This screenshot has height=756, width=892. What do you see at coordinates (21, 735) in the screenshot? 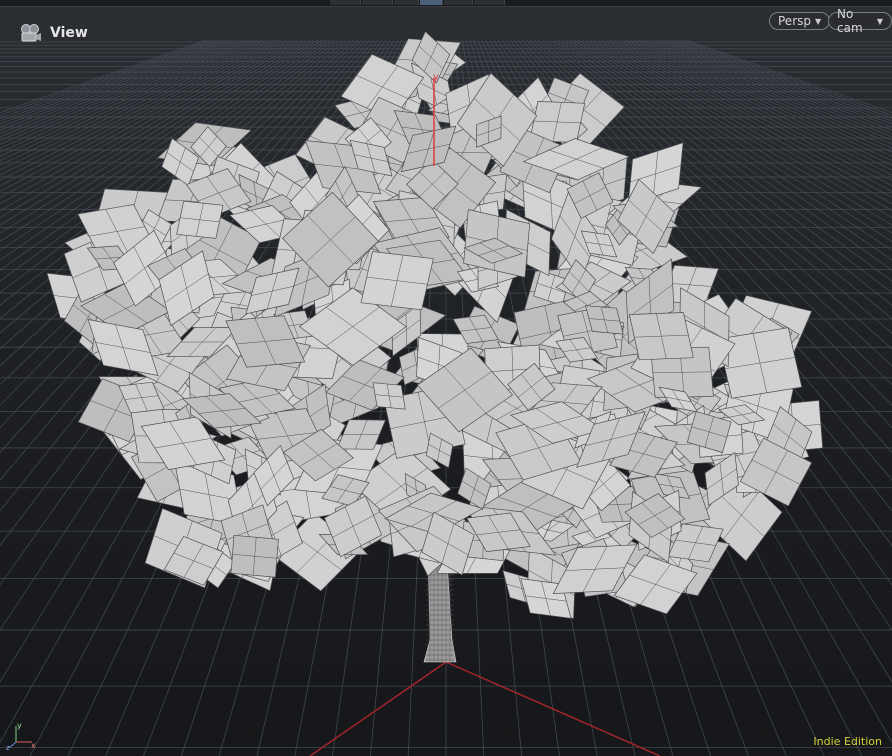
I see `axis-gizmo-icon: y x z` at bounding box center [21, 735].